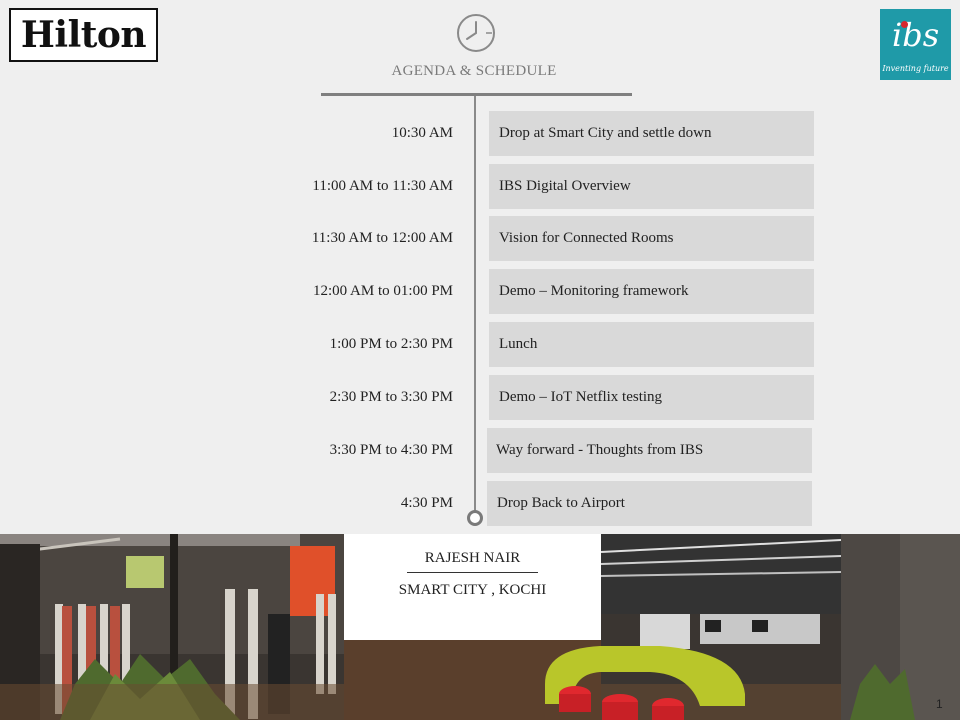  What do you see at coordinates (904, 24) in the screenshot?
I see `ibs-logo-dot` at bounding box center [904, 24].